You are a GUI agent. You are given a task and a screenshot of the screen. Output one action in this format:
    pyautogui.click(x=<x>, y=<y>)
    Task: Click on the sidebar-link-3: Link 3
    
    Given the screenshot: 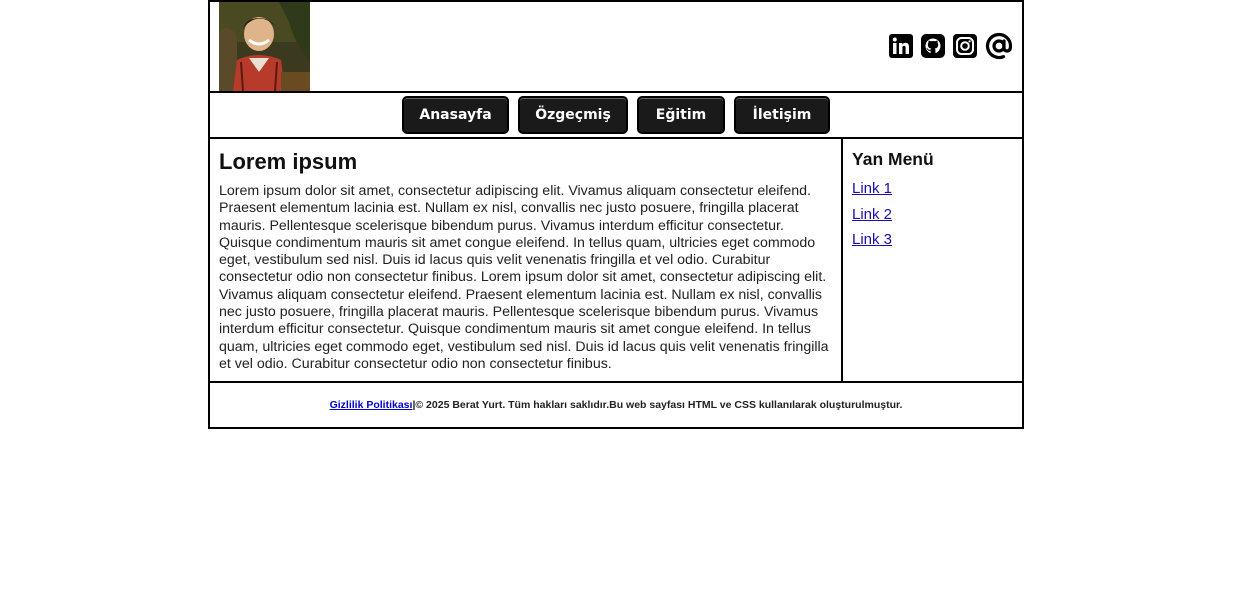 What is the action you would take?
    pyautogui.click(x=932, y=240)
    